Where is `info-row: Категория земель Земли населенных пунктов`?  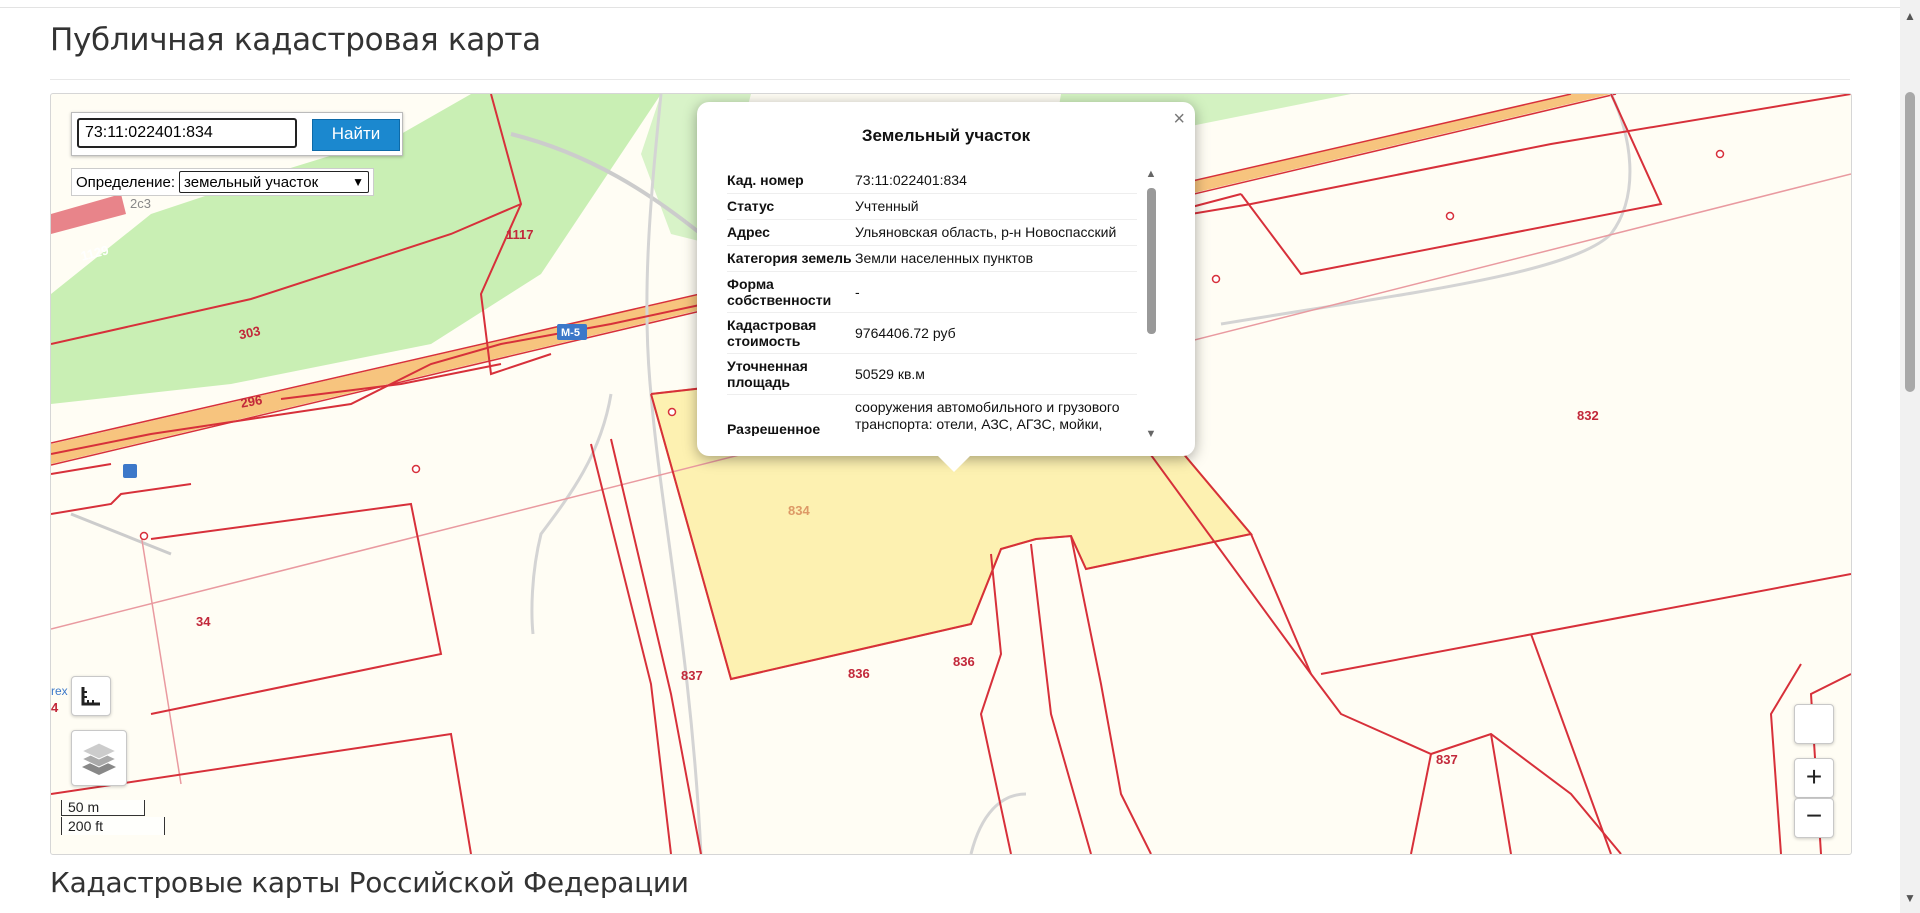
info-row: Категория земель Земли населенных пунктов is located at coordinates (932, 259).